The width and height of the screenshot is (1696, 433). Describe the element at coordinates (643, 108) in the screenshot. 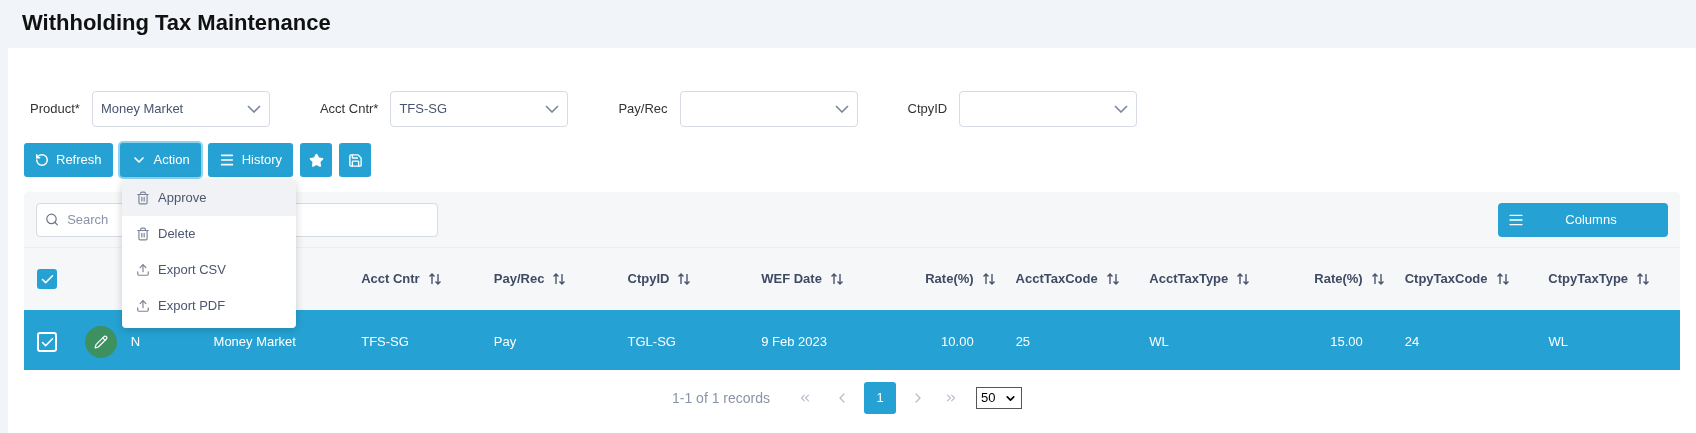

I see `filter-label: Pay/Rec` at that location.